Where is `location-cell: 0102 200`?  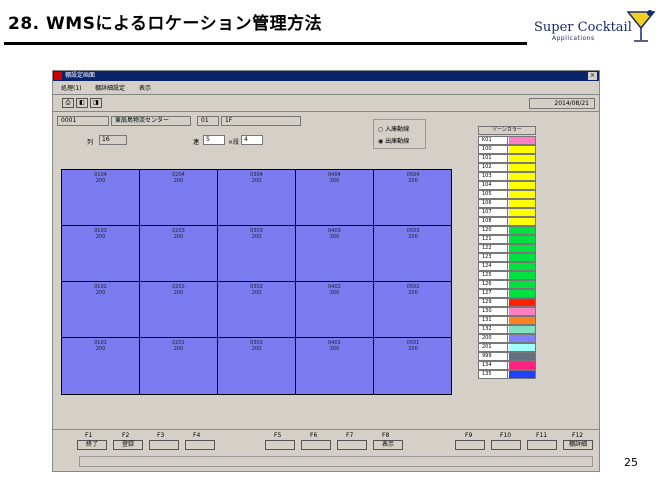
location-cell: 0102 200 is located at coordinates (101, 310).